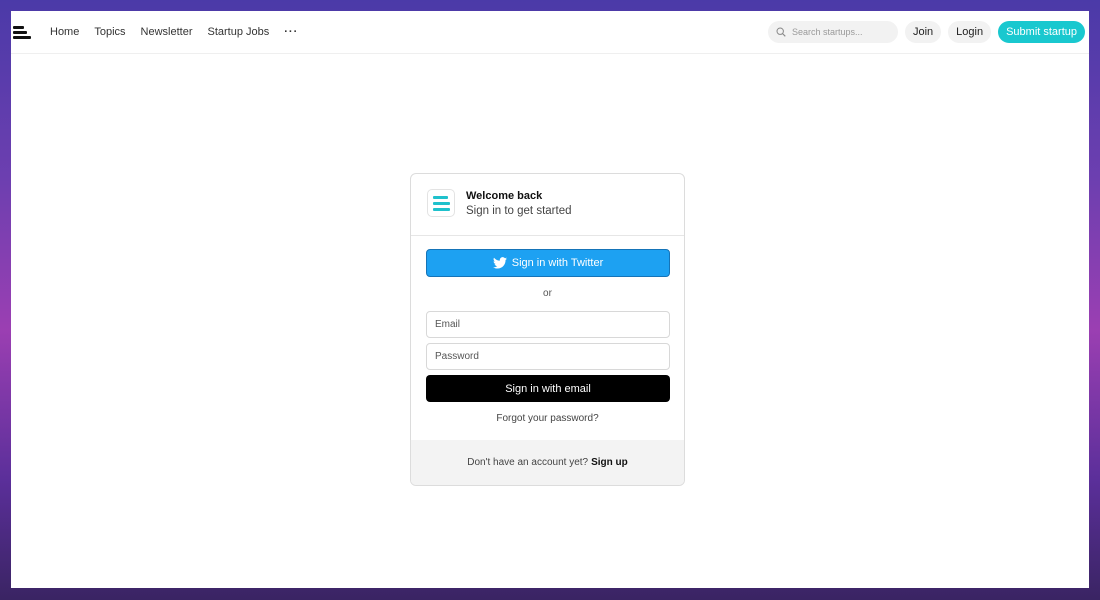 The height and width of the screenshot is (600, 1100). I want to click on card-subtitle: Sign in to get started, so click(519, 211).